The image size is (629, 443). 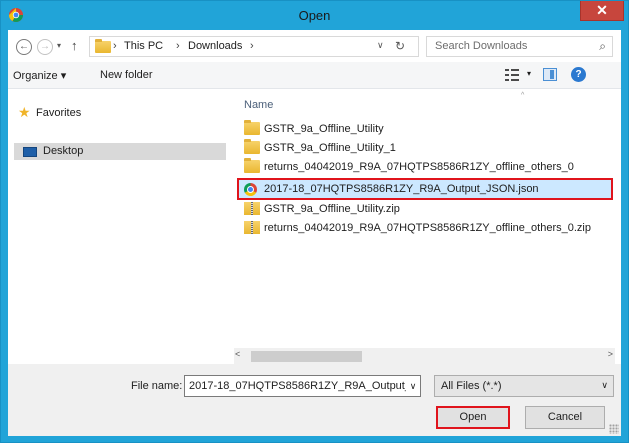 What do you see at coordinates (314, 75) in the screenshot?
I see `command-bar: Organize ▾ New folder ▾ ?` at bounding box center [314, 75].